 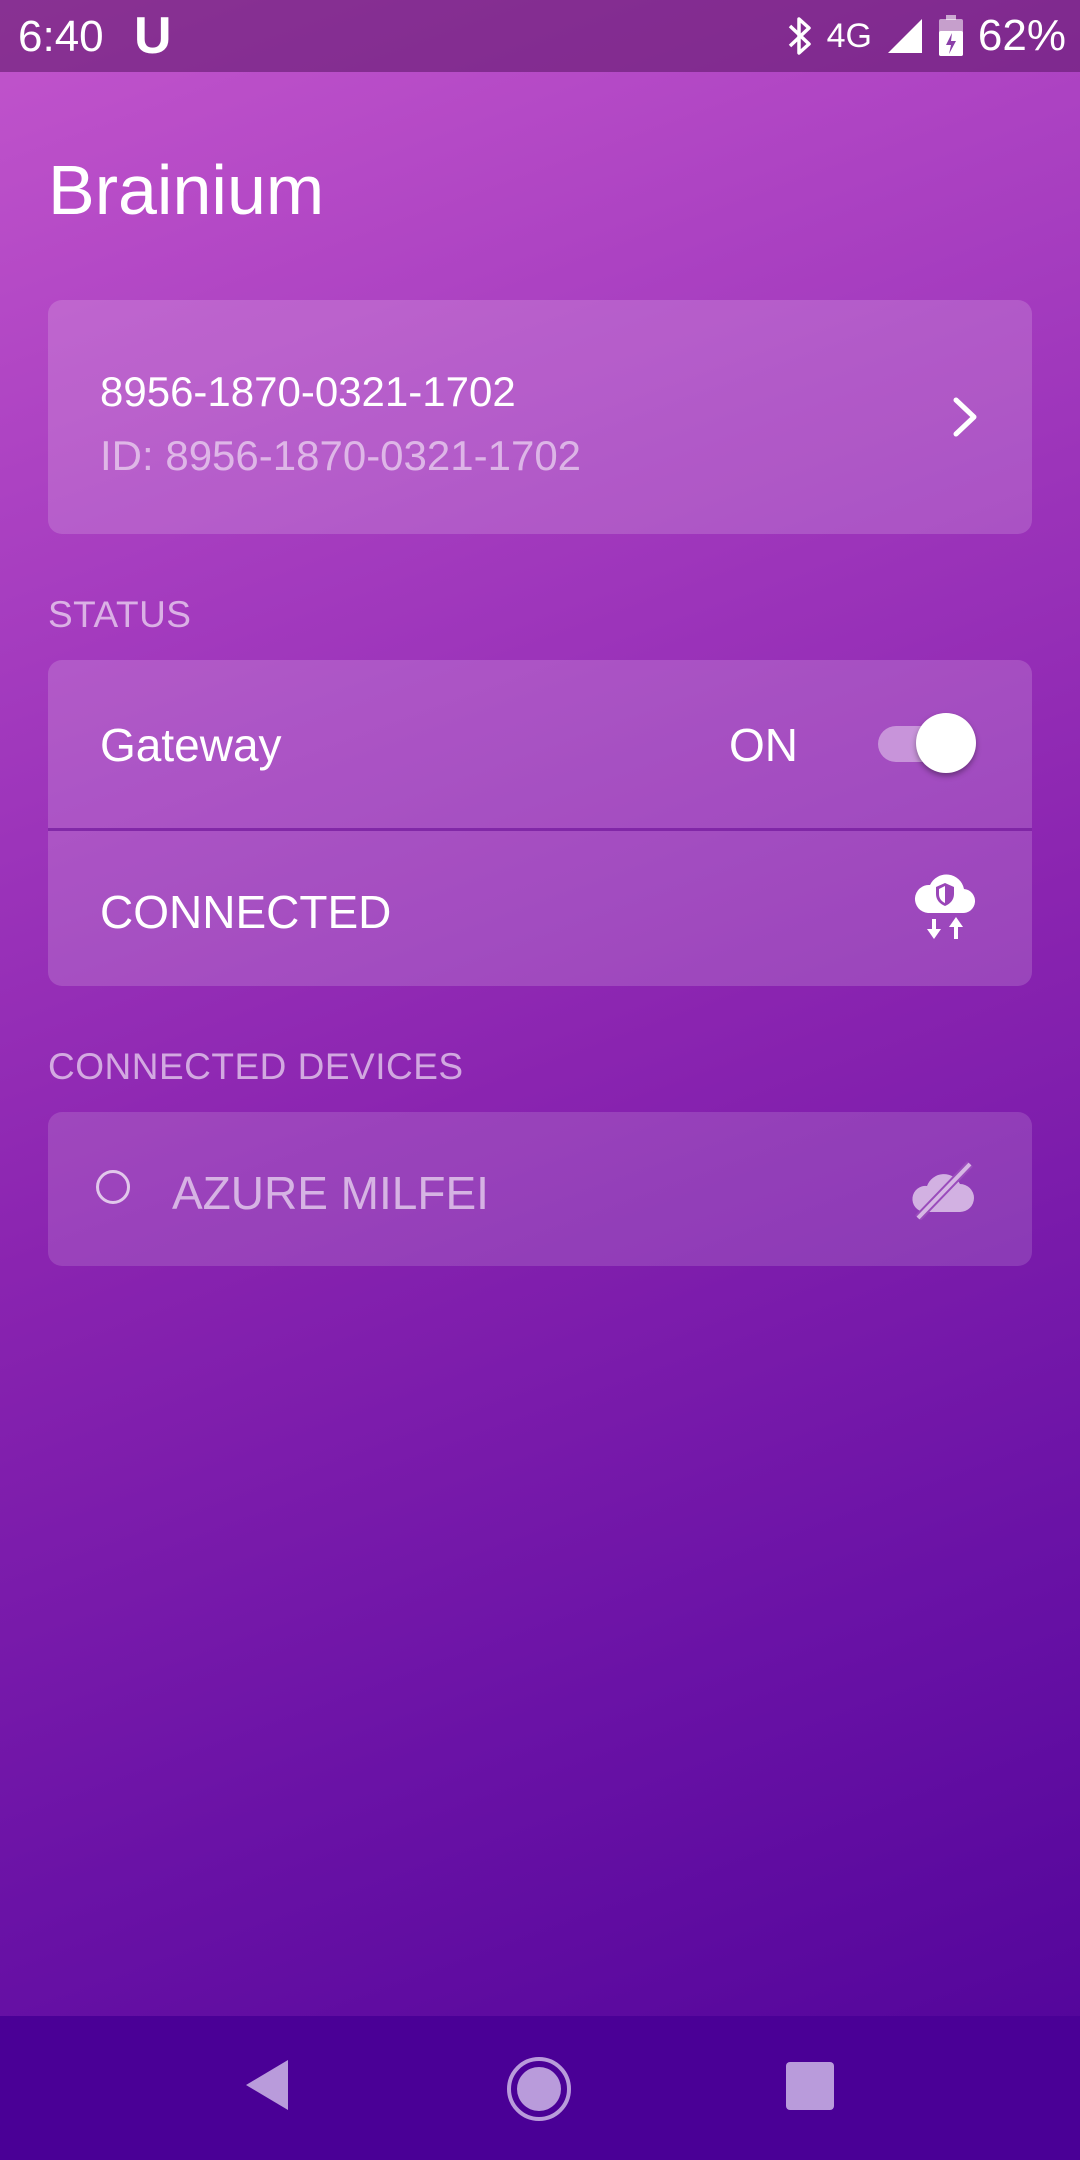 What do you see at coordinates (540, 1189) in the screenshot?
I see `list-item: AZURE MILFEI` at bounding box center [540, 1189].